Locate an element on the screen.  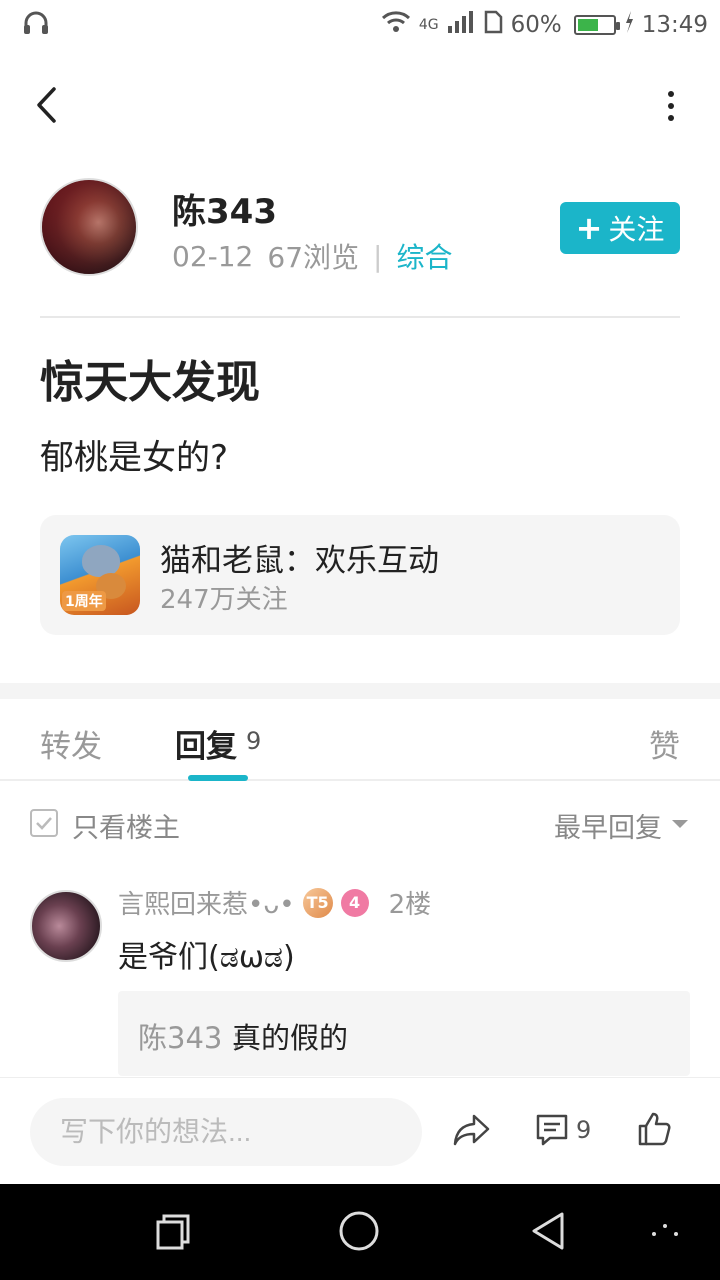
top-nav is located at coordinates (360, 105).